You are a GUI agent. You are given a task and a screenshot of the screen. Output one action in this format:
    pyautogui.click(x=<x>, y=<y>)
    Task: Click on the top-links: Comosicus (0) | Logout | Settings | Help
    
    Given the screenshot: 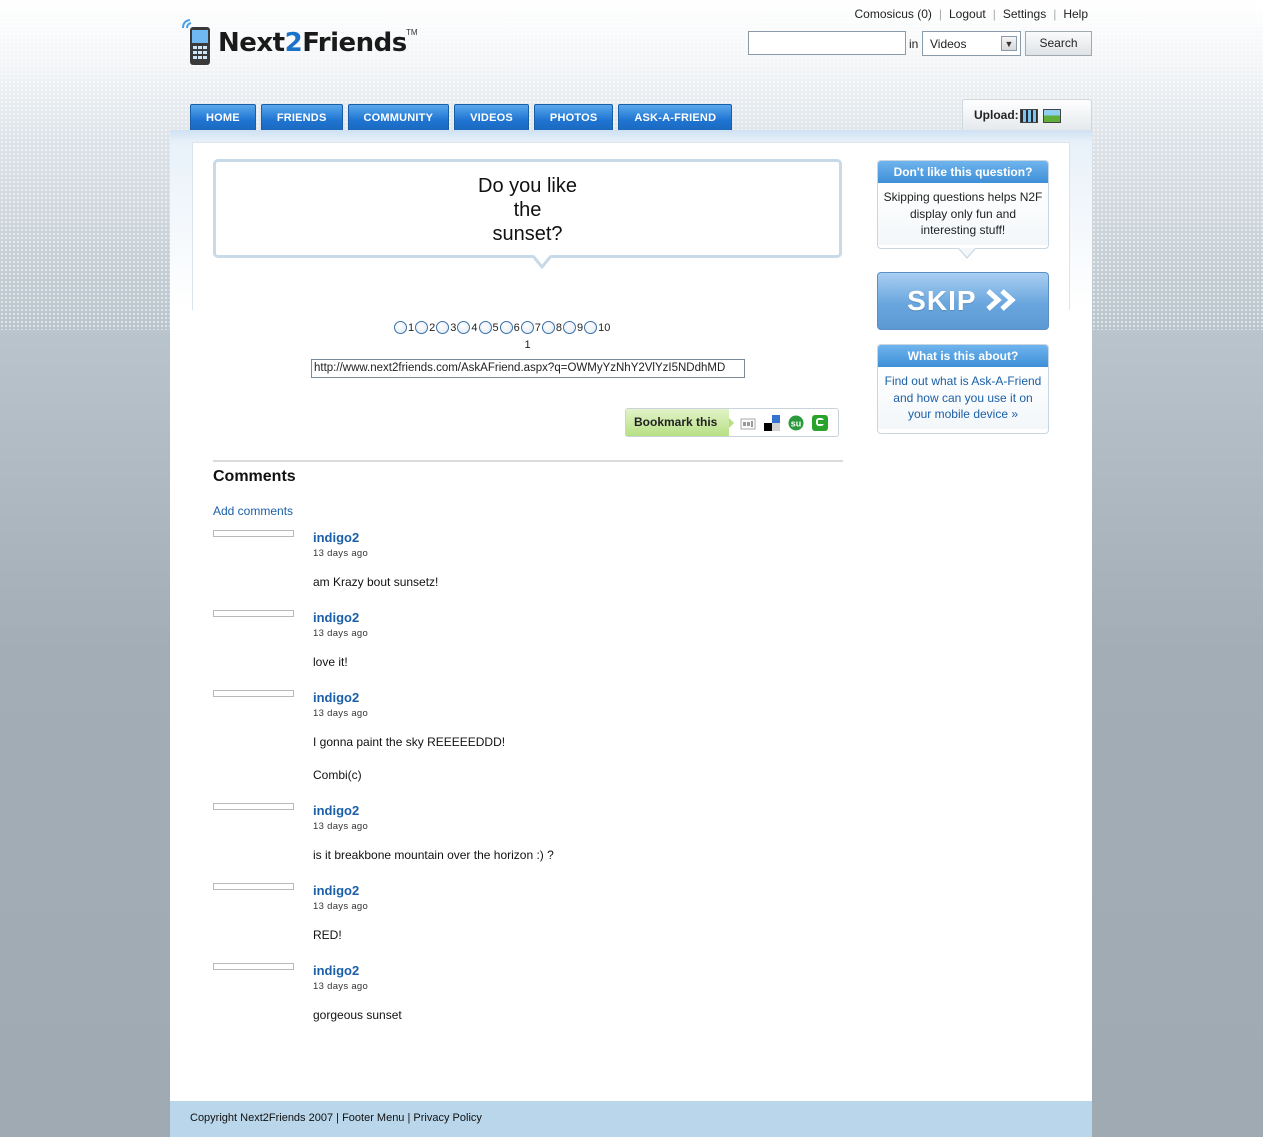 What is the action you would take?
    pyautogui.click(x=971, y=14)
    